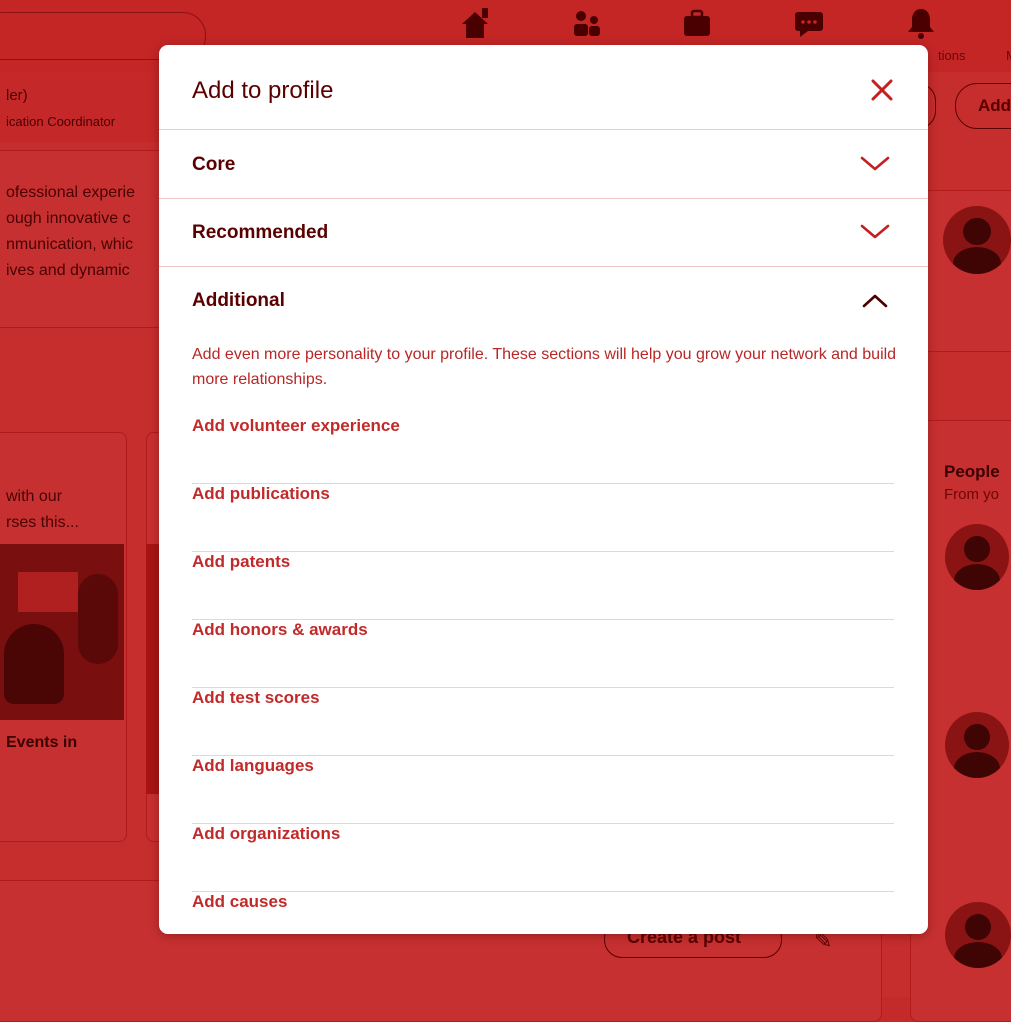  Describe the element at coordinates (543, 517) in the screenshot. I see `add-publications-link: Add publications` at that location.